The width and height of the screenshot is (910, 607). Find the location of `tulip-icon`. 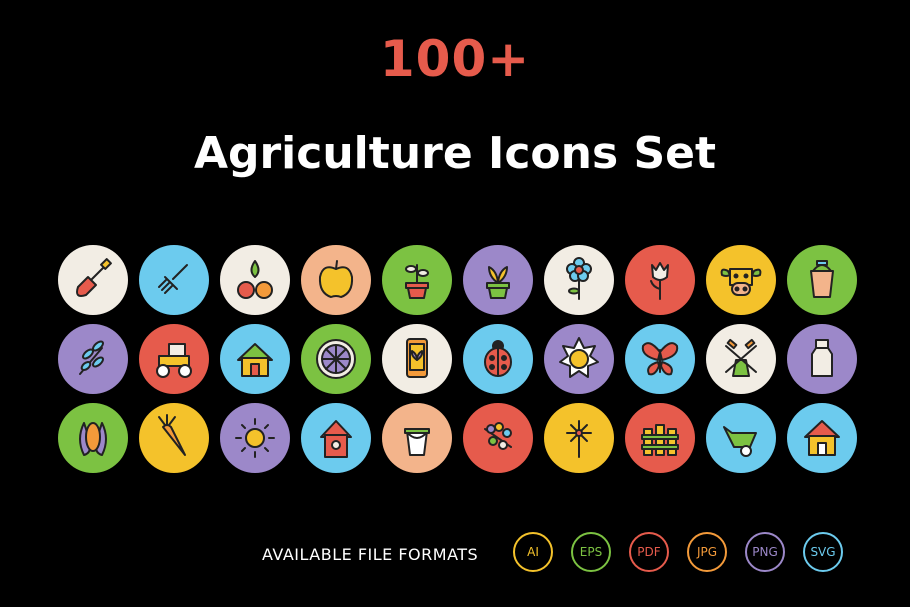

tulip-icon is located at coordinates (660, 280).